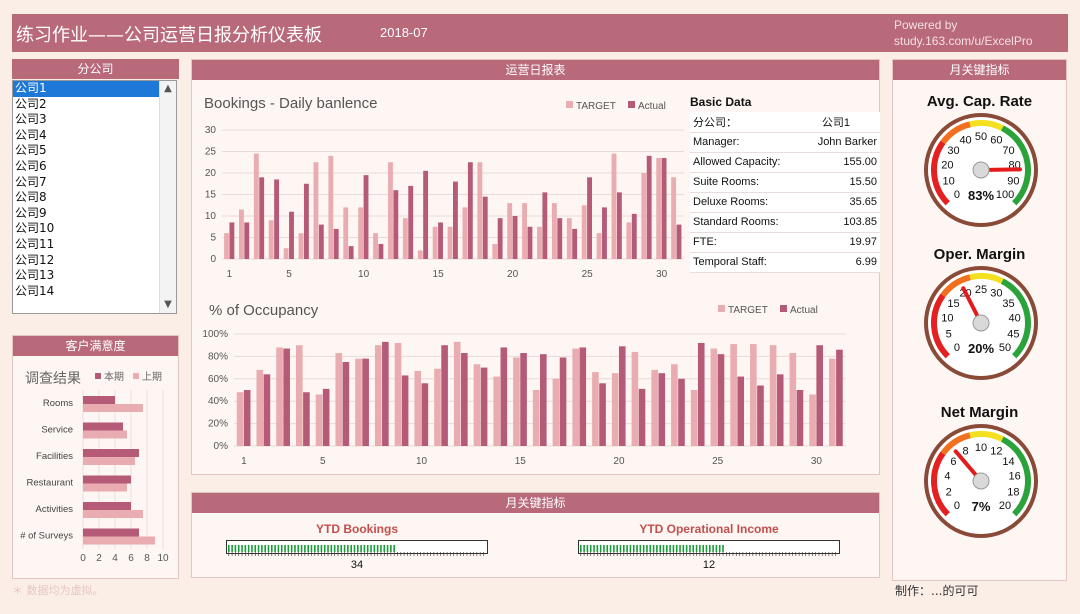 This screenshot has width=1080, height=614. I want to click on gauge-title-oper-margin: Oper. Margin, so click(979, 254).